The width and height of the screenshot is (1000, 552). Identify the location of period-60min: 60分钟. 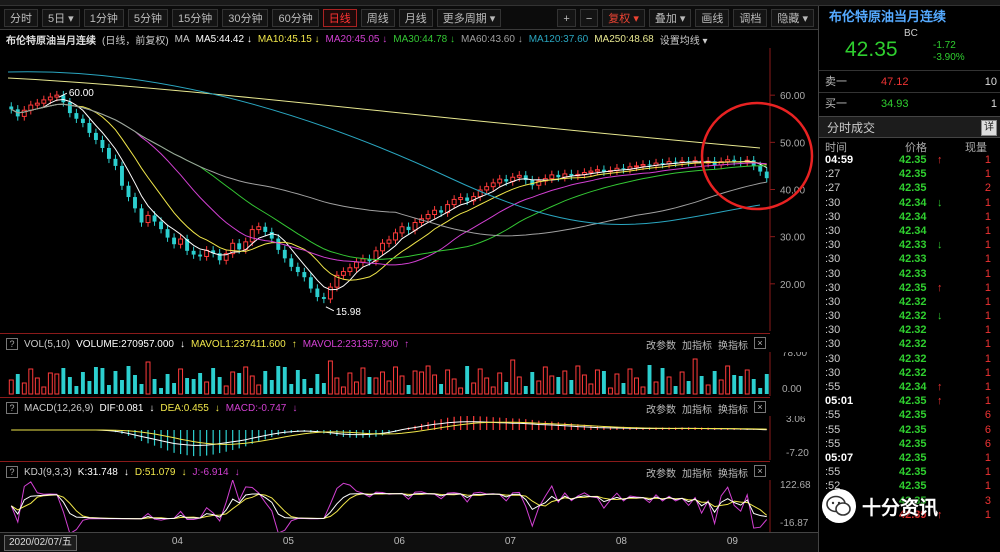
(295, 17).